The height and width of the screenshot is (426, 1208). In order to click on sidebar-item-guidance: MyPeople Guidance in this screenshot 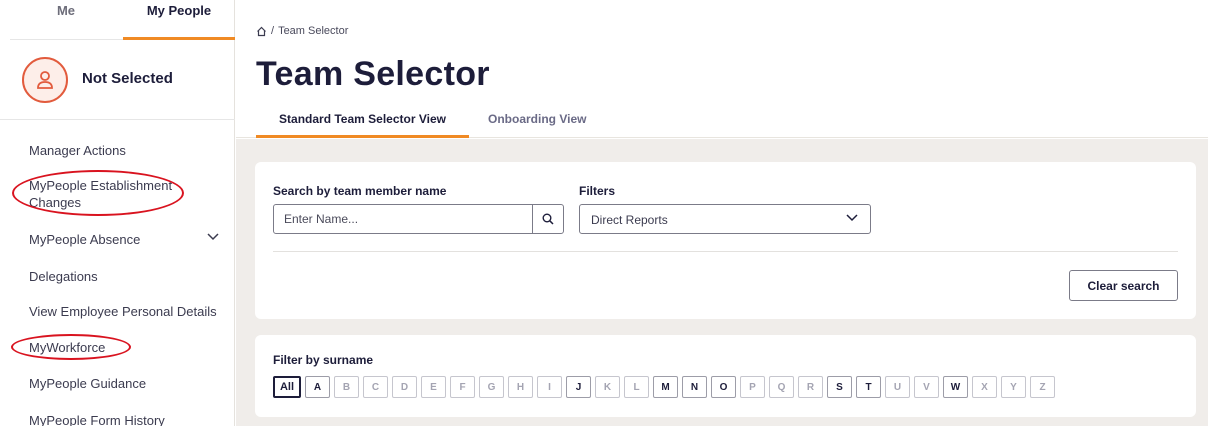, I will do `click(124, 383)`.